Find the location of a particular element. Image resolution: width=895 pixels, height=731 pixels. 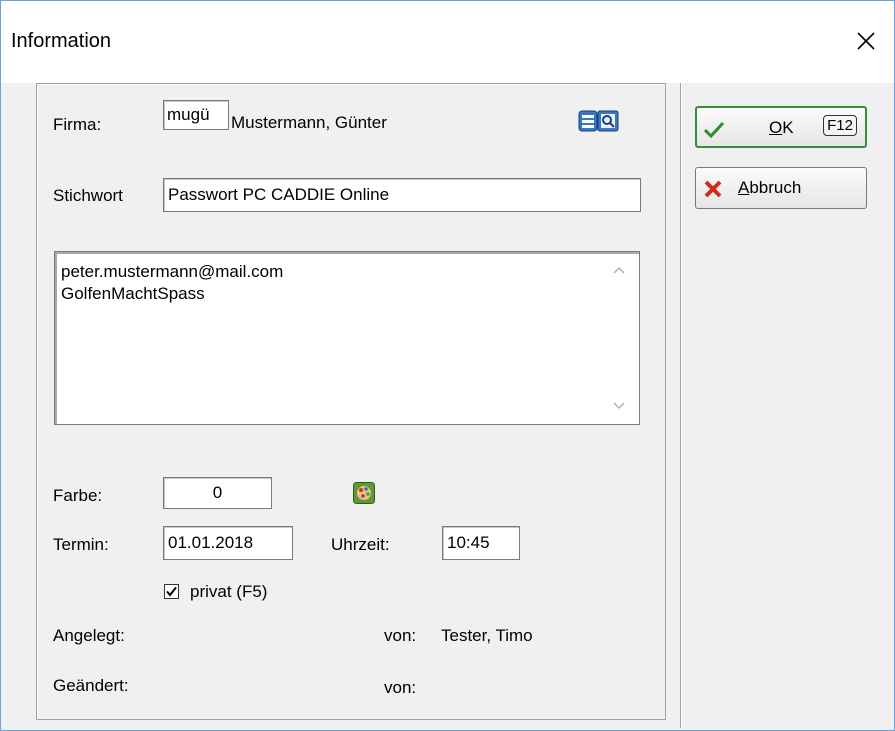

farbe-value: 0 is located at coordinates (217, 492).